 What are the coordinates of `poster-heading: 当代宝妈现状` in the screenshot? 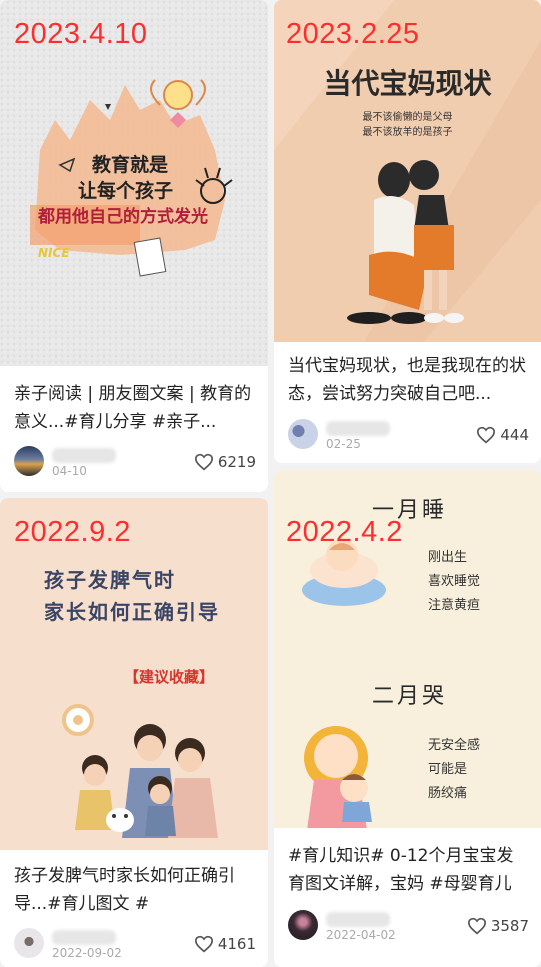 It's located at (407, 83).